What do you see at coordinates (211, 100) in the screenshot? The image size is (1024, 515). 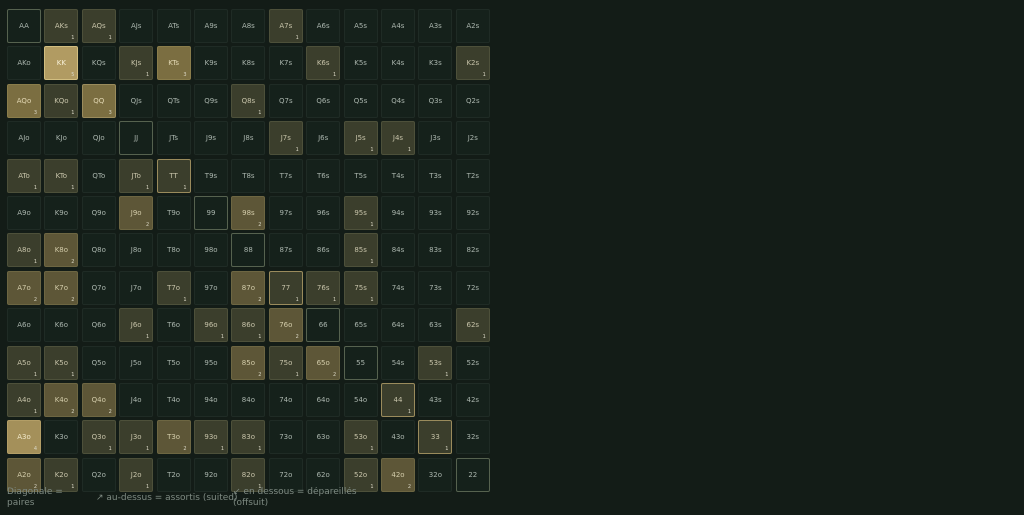 I see `hand-cell-Q9s: Q9s` at bounding box center [211, 100].